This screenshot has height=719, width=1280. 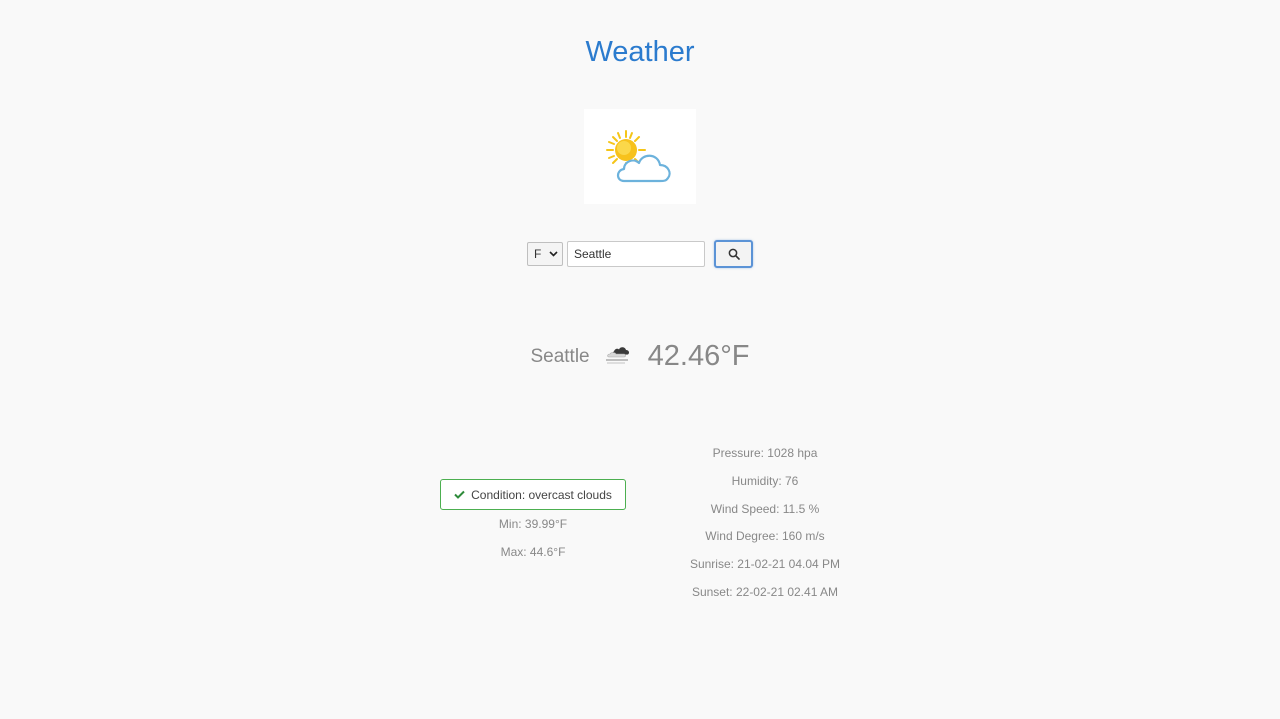 I want to click on search-icon, so click(x=734, y=254).